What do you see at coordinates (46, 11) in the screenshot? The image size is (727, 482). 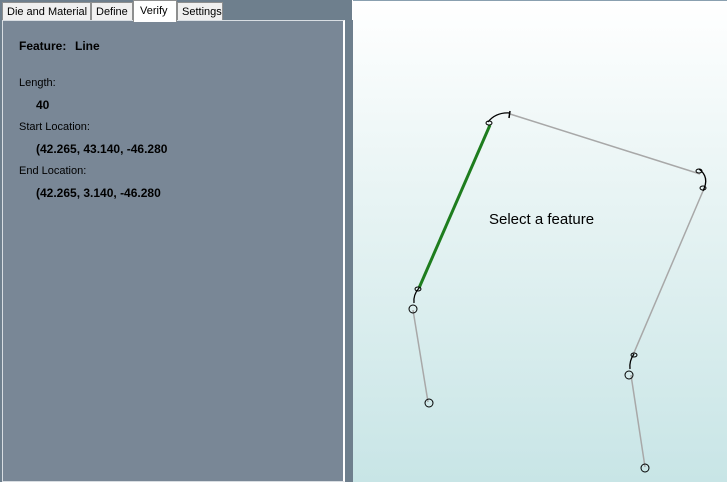 I see `tab-die-and-material: Die and Material` at bounding box center [46, 11].